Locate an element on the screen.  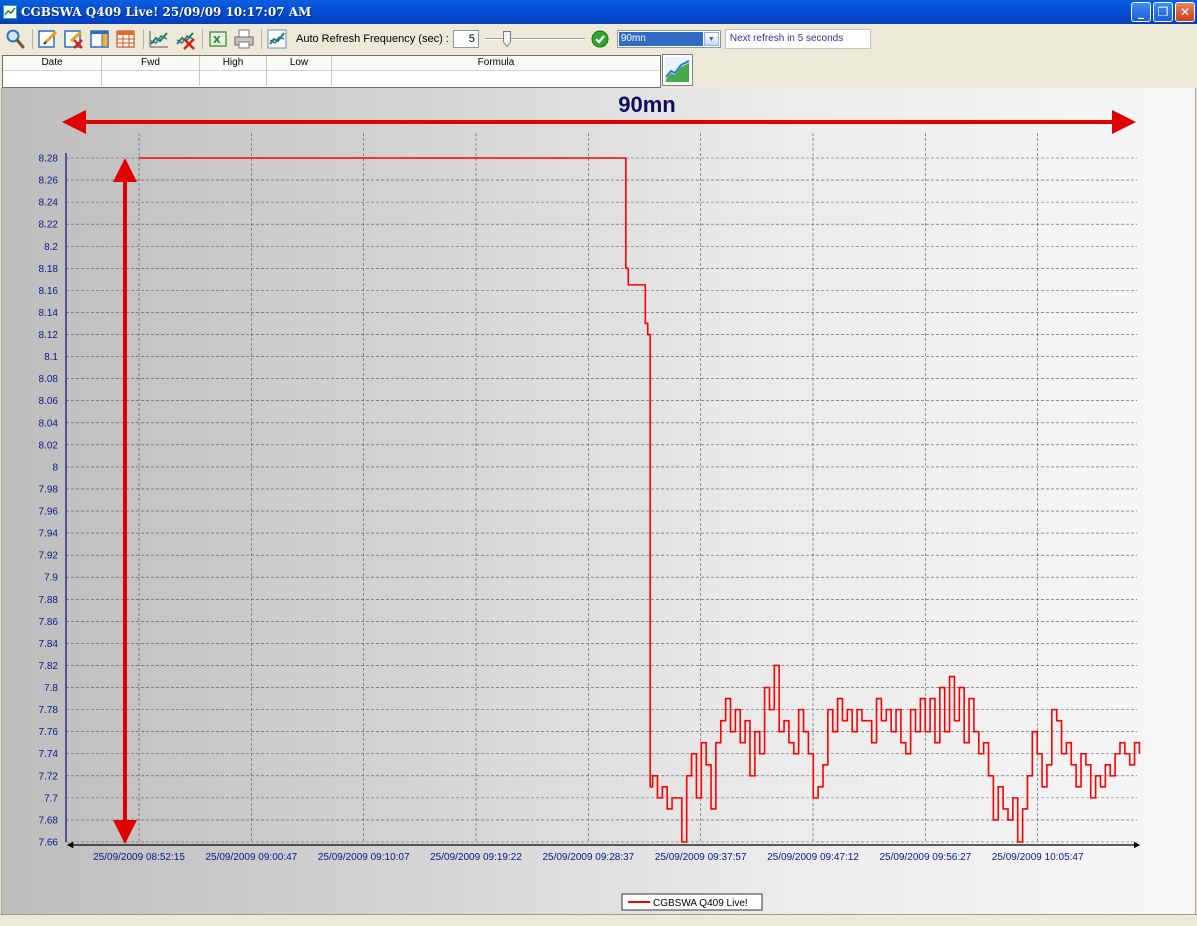
minimize-button: _ is located at coordinates (1141, 12).